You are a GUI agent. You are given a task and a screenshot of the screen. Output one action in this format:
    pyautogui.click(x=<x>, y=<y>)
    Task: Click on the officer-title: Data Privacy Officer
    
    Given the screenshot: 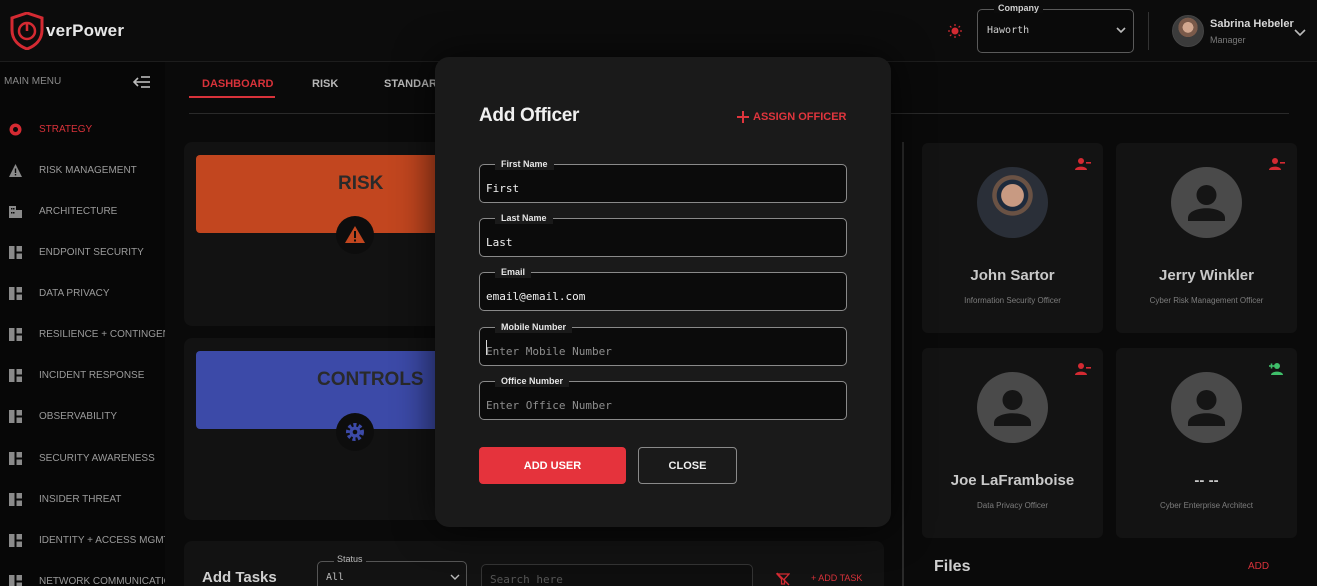 What is the action you would take?
    pyautogui.click(x=1012, y=505)
    